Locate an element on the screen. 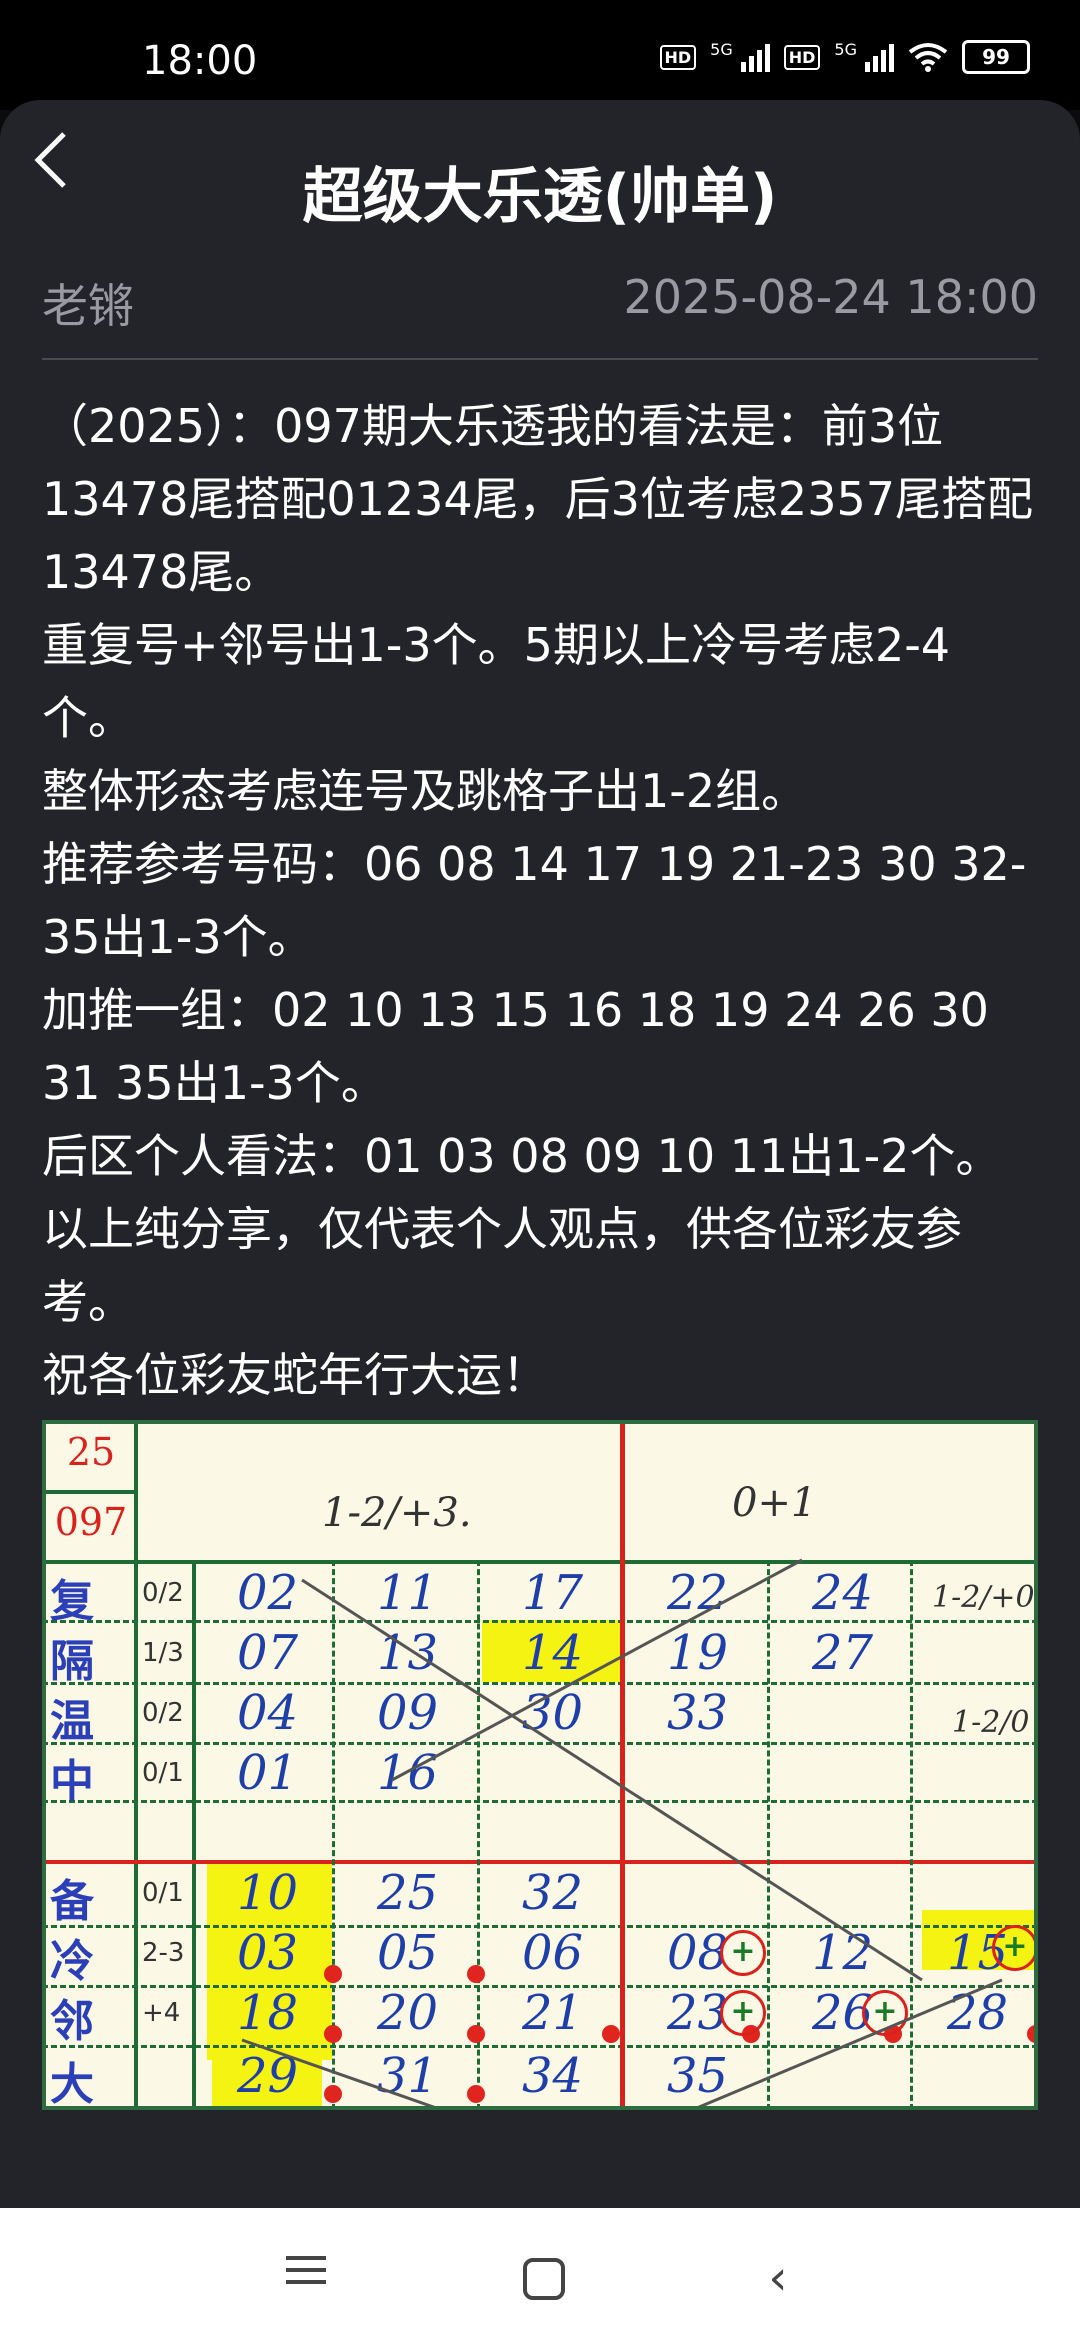  home-icon is located at coordinates (544, 2279).